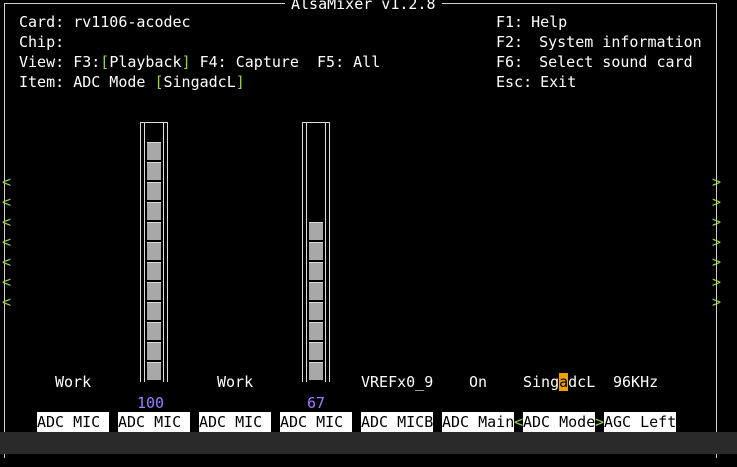 The height and width of the screenshot is (467, 737). I want to click on card-line: Card: rv1106-acodec, so click(105, 22).